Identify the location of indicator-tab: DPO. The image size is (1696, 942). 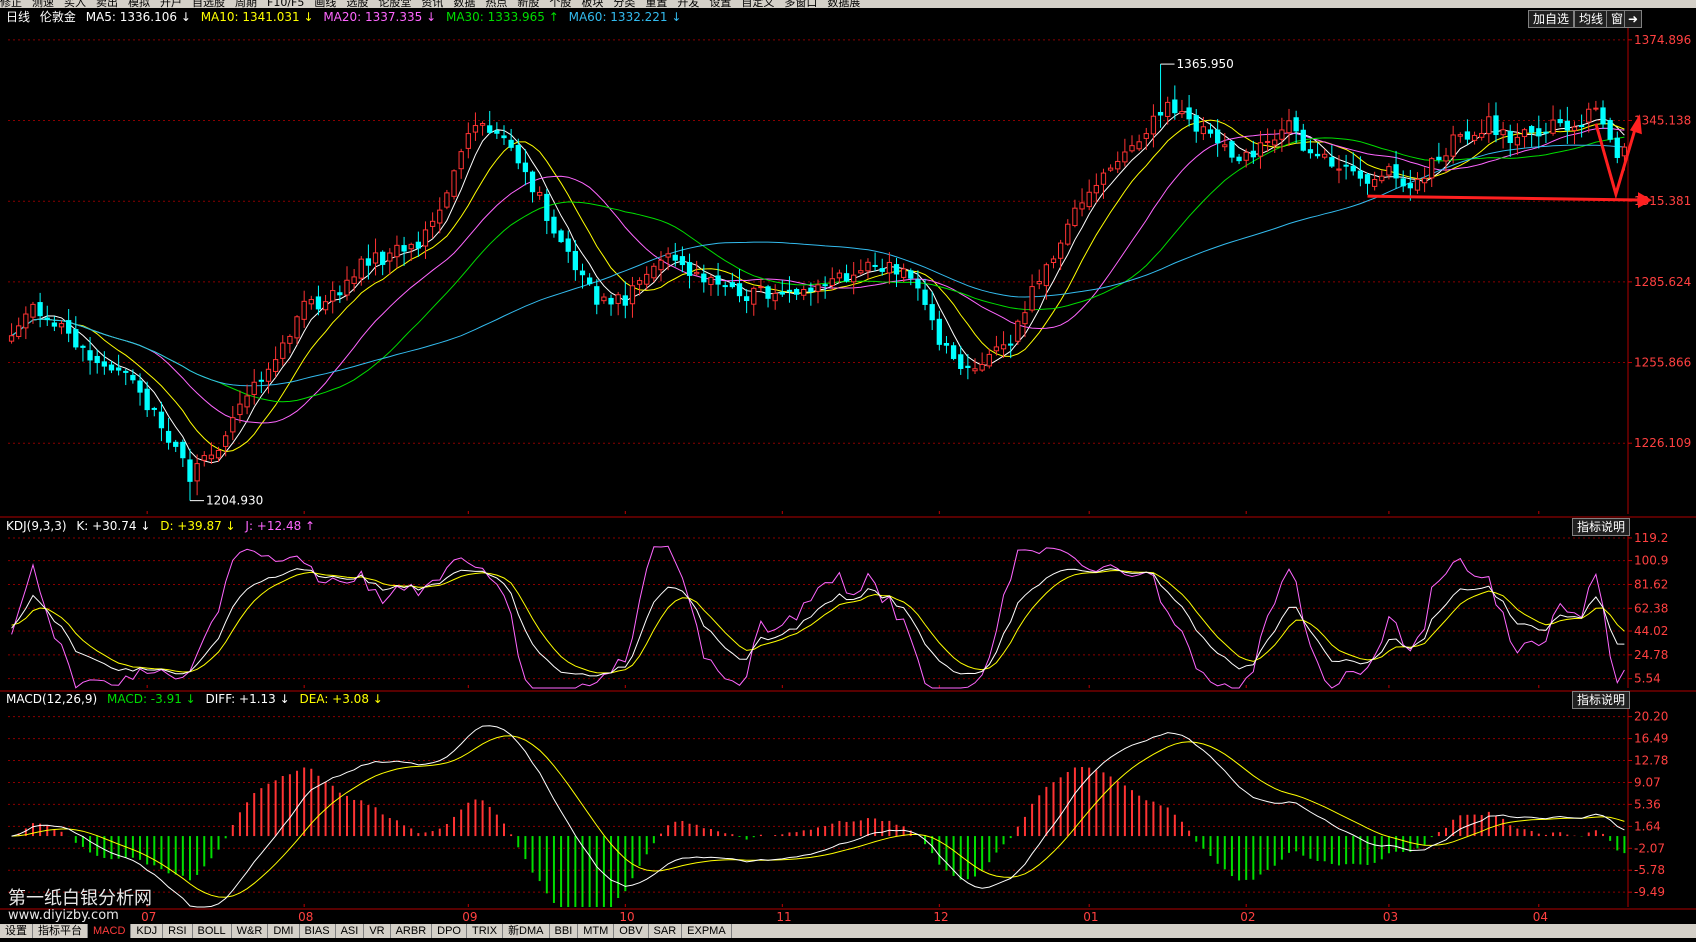
(449, 931).